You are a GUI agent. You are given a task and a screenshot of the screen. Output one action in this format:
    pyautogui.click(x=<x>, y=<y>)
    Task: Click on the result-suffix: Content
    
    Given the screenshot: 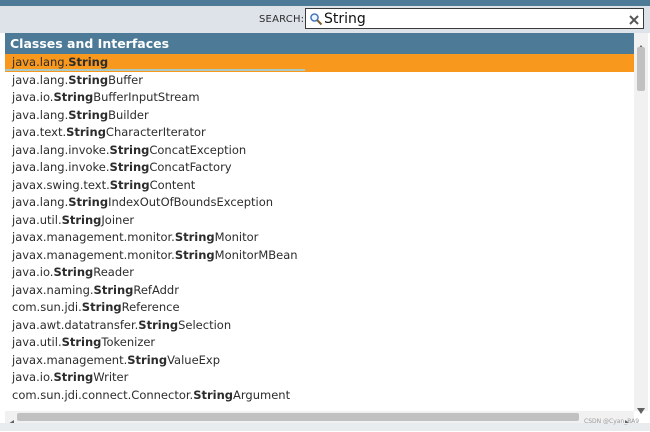 What is the action you would take?
    pyautogui.click(x=172, y=184)
    